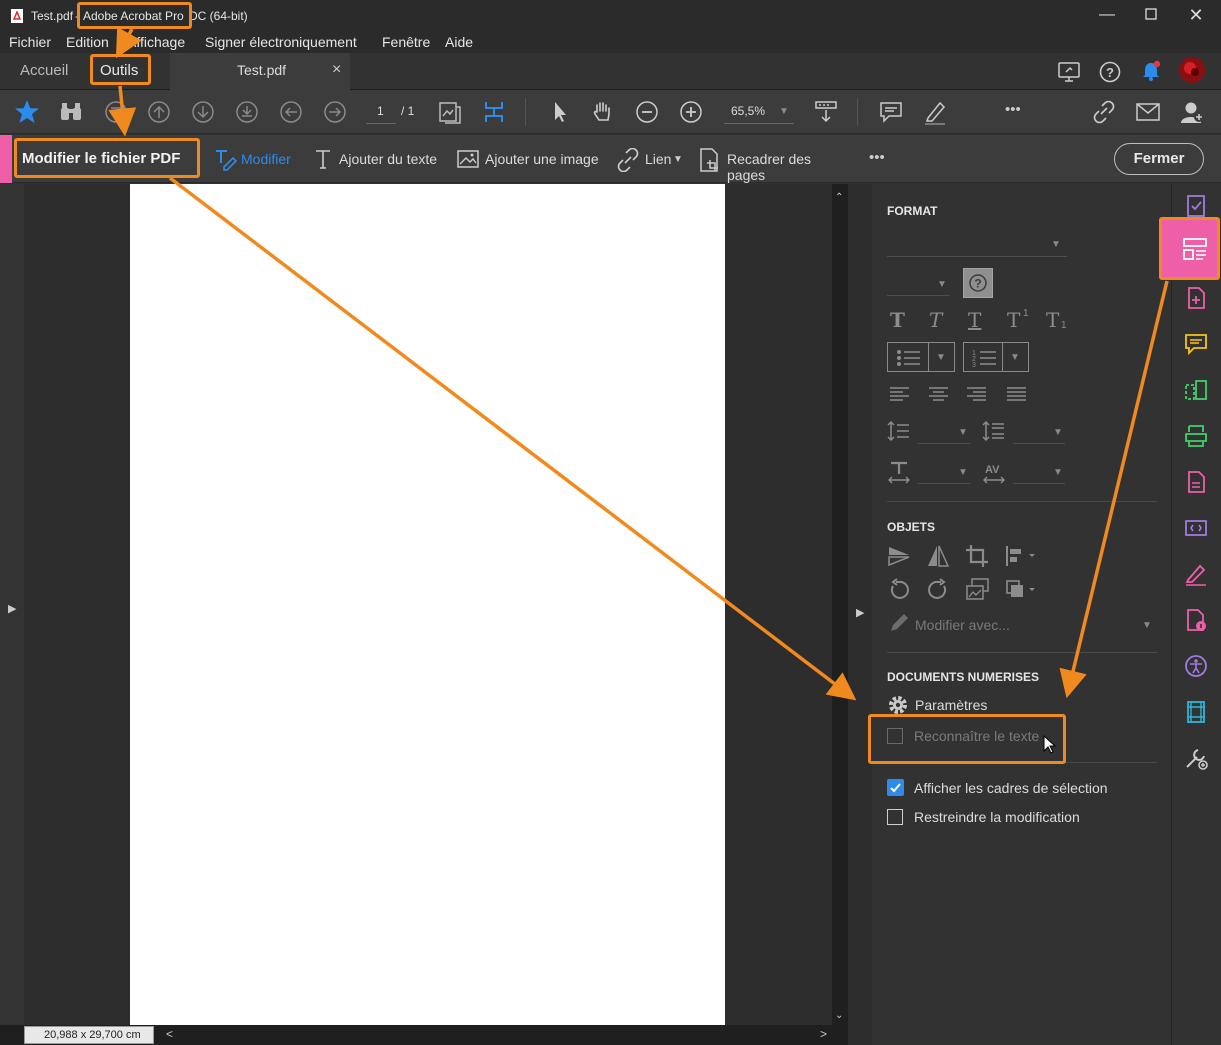 The height and width of the screenshot is (1045, 1221). I want to click on arrow-rail-to-recognize, so click(1114, 489).